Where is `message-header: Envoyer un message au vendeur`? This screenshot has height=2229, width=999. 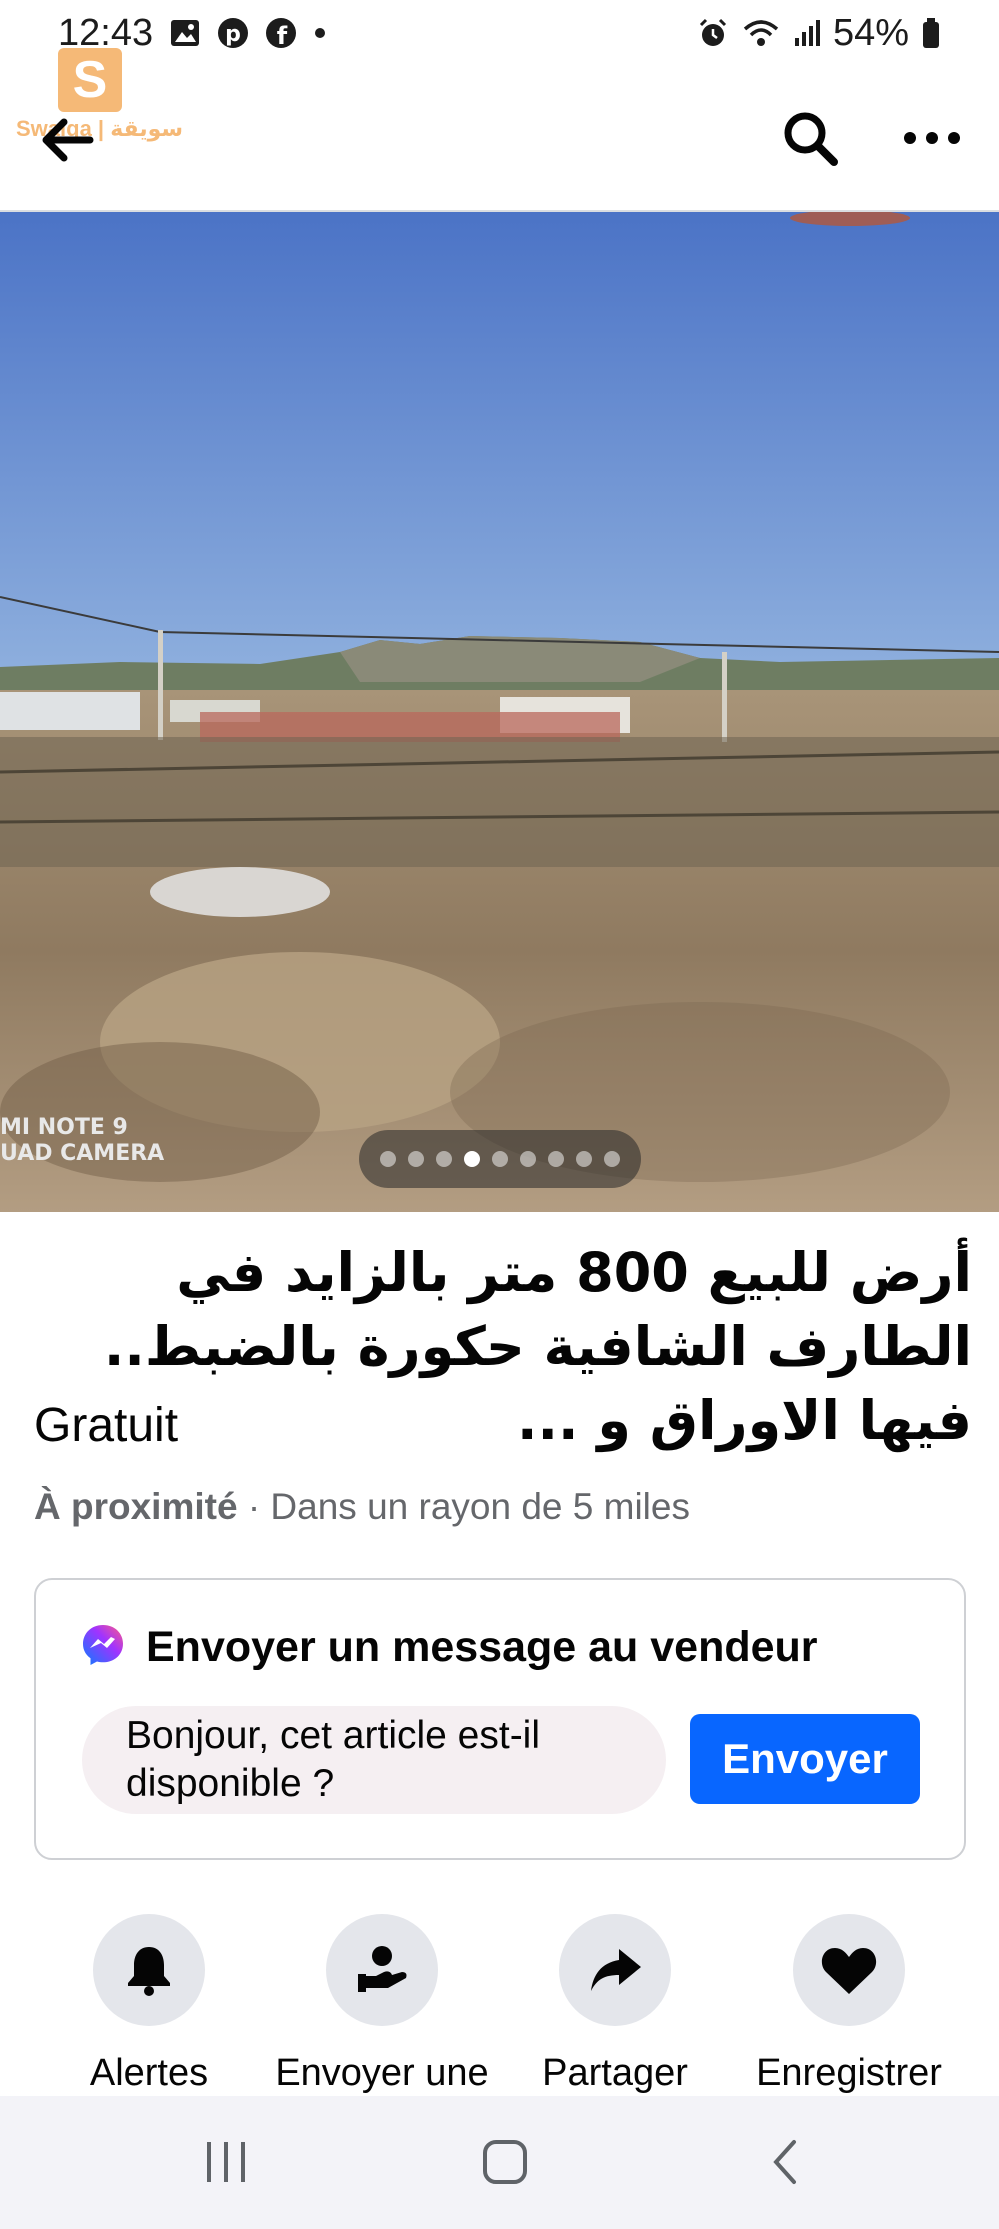 message-header: Envoyer un message au vendeur is located at coordinates (449, 1647).